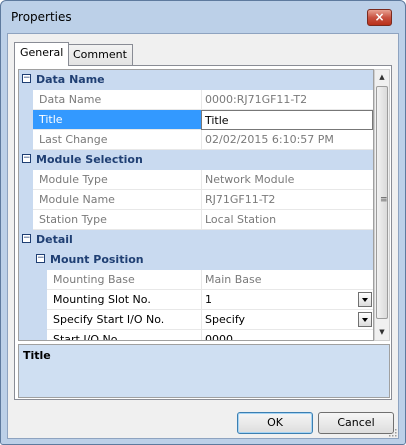  Describe the element at coordinates (70, 79) in the screenshot. I see `category-data-name-label: Data Name` at that location.